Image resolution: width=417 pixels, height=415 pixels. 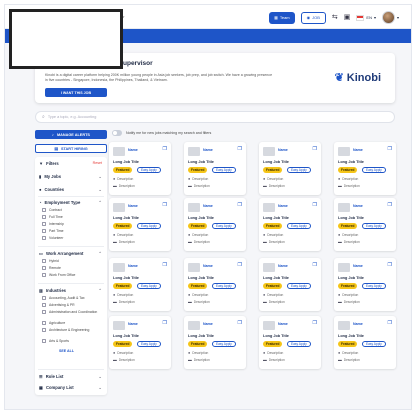 I want to click on filter-option: Accounting, Audit & Tax, so click(x=63, y=298).